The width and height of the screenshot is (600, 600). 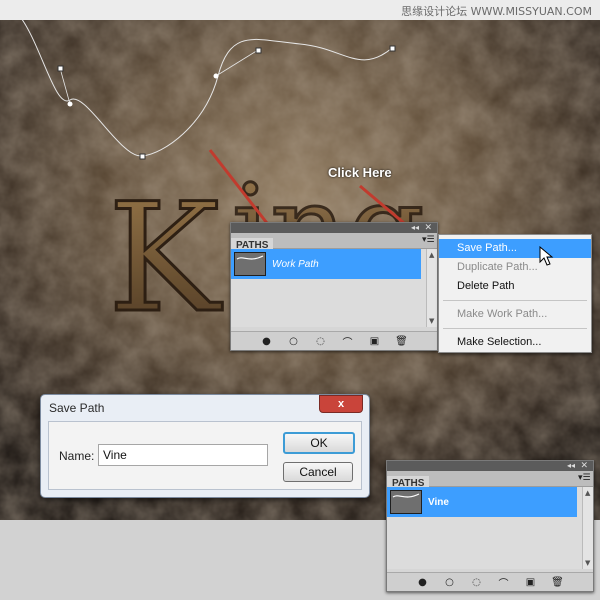 I want to click on paths-panel-result: ◂◂ ✕ PATHS ▾☰ Vine ▲ ▼ ● ○ ◌ ⌒ ▣ 🗑, so click(x=490, y=526).